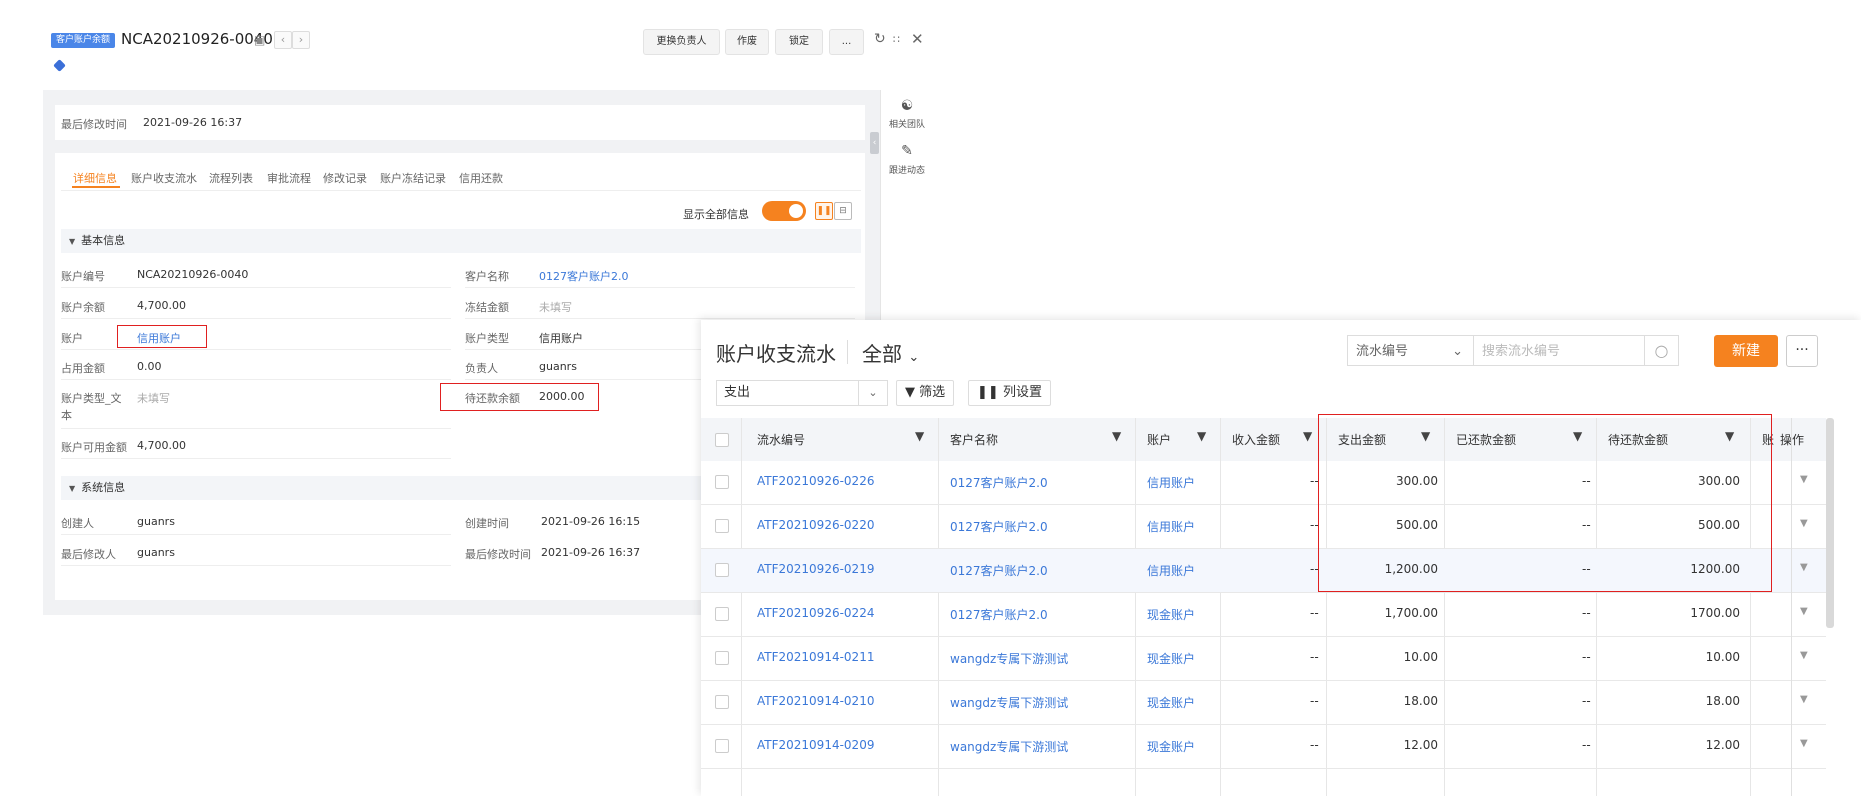  What do you see at coordinates (896, 39) in the screenshot?
I see `expand-icon: ∷` at bounding box center [896, 39].